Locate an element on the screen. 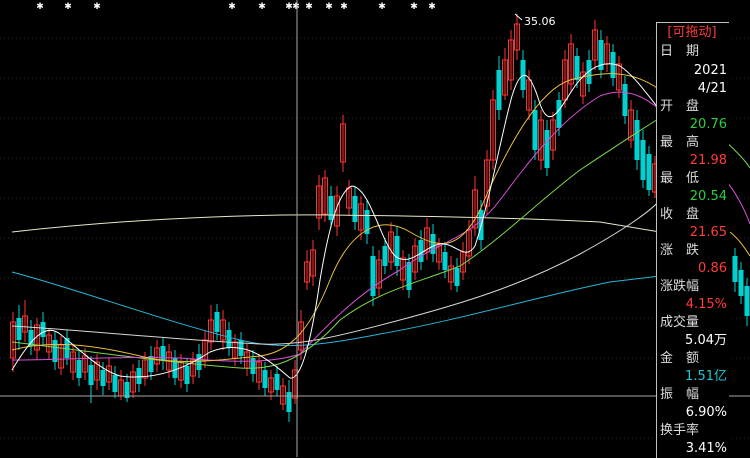 The height and width of the screenshot is (458, 750). date-year-value: 2021 is located at coordinates (710, 70).